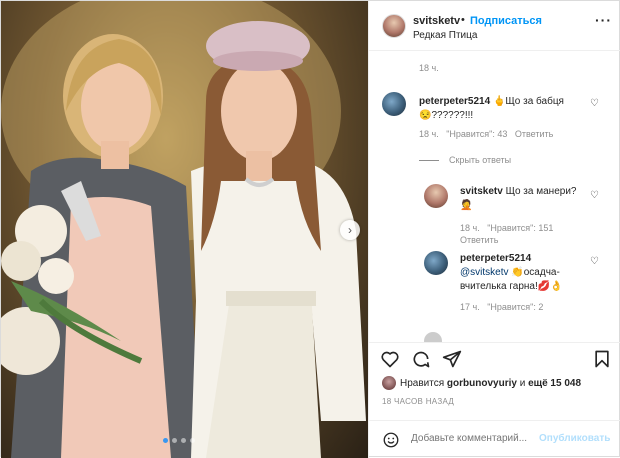 The height and width of the screenshot is (458, 620). What do you see at coordinates (554, 383) in the screenshot?
I see `likes-count: ещё 15 048` at bounding box center [554, 383].